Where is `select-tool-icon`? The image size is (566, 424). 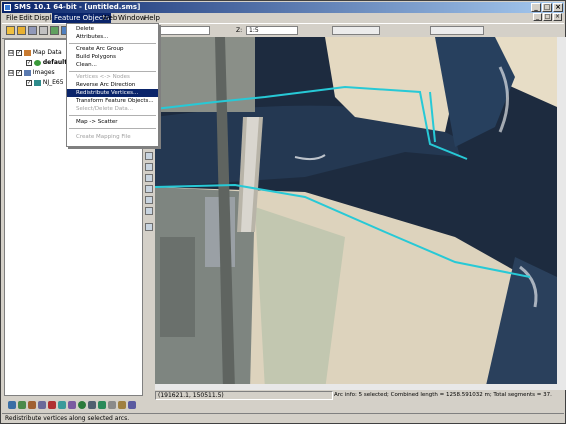
select-tool-icon is located at coordinates (149, 156).